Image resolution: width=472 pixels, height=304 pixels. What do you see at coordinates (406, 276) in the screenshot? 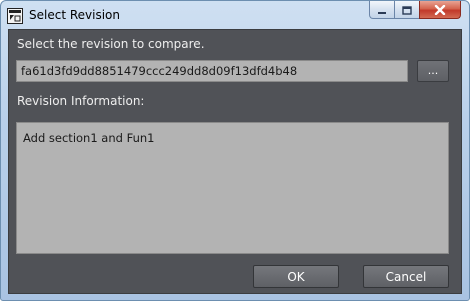
I see `cancel-button: Cancel` at bounding box center [406, 276].